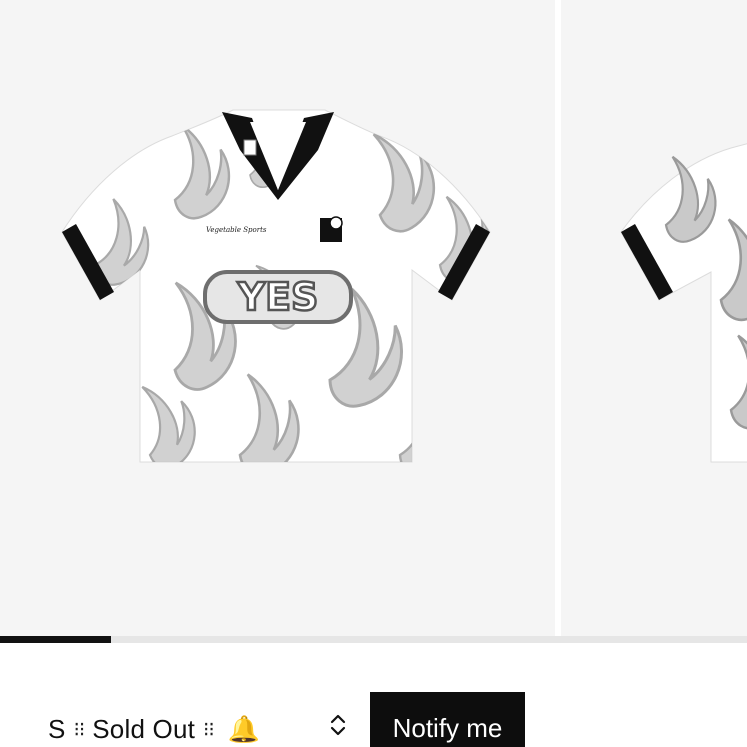 Image resolution: width=747 pixels, height=747 pixels. What do you see at coordinates (57, 728) in the screenshot?
I see `size-label: S` at bounding box center [57, 728].